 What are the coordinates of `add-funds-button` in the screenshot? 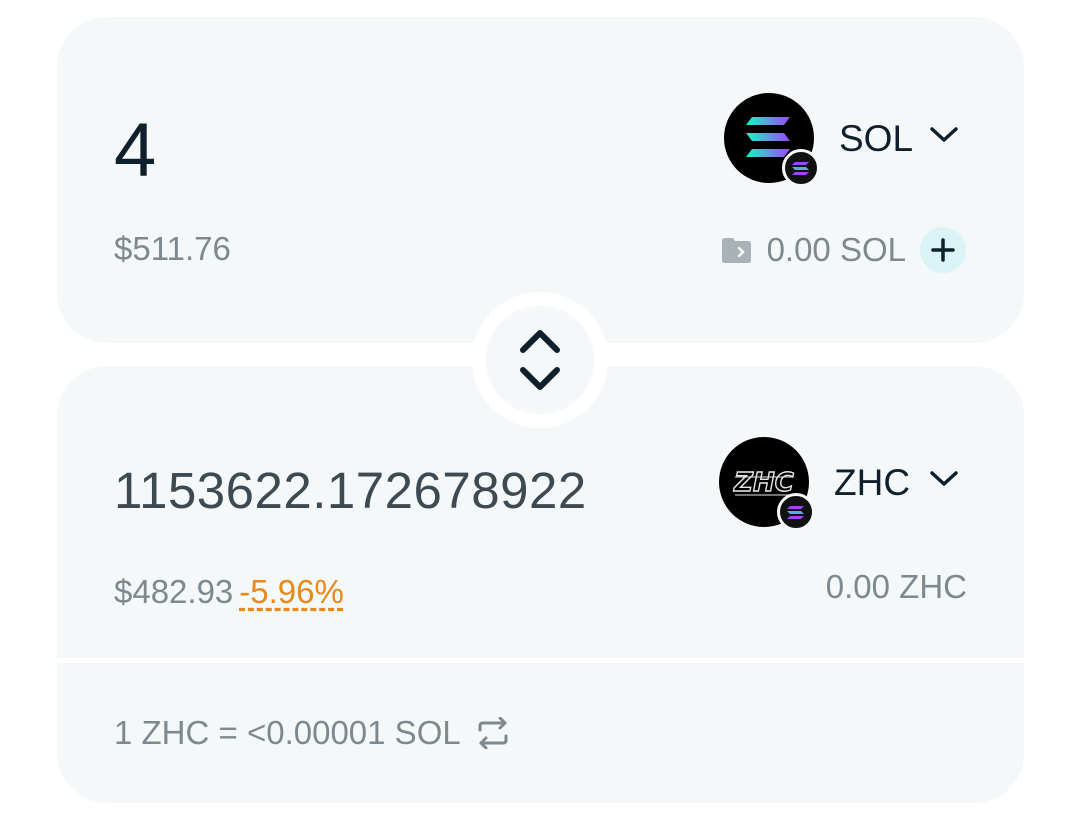 It's located at (943, 250).